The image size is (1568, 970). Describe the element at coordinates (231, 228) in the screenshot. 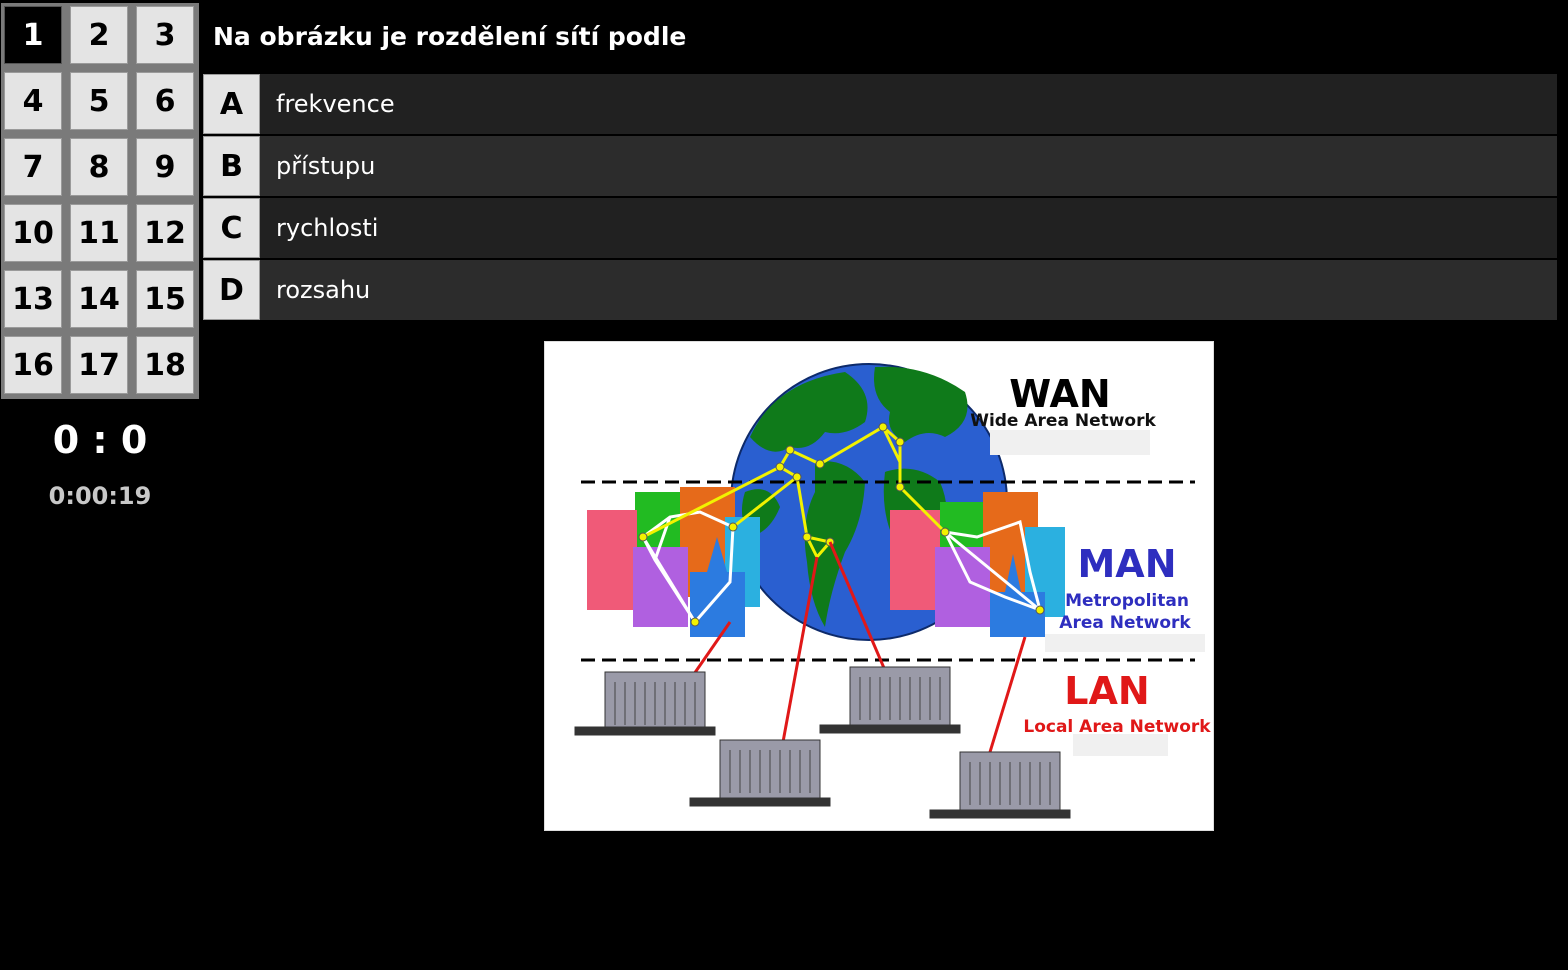

I see `answer-letter: C` at that location.